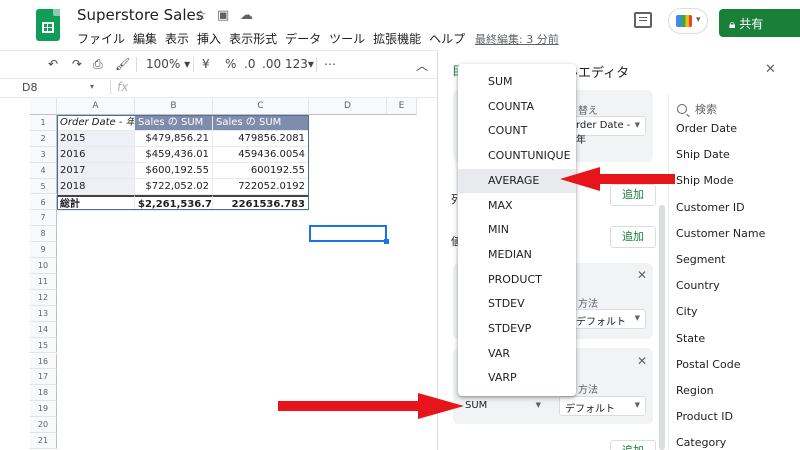  What do you see at coordinates (688, 21) in the screenshot?
I see `meet-button: ▾` at bounding box center [688, 21].